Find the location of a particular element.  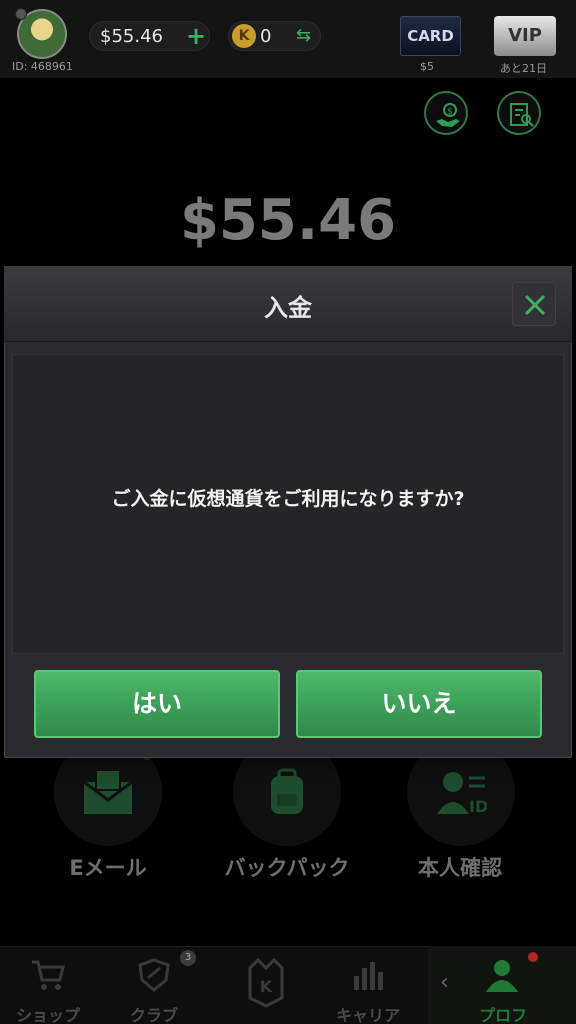

chevron-left-icon: ‹ is located at coordinates (444, 982).